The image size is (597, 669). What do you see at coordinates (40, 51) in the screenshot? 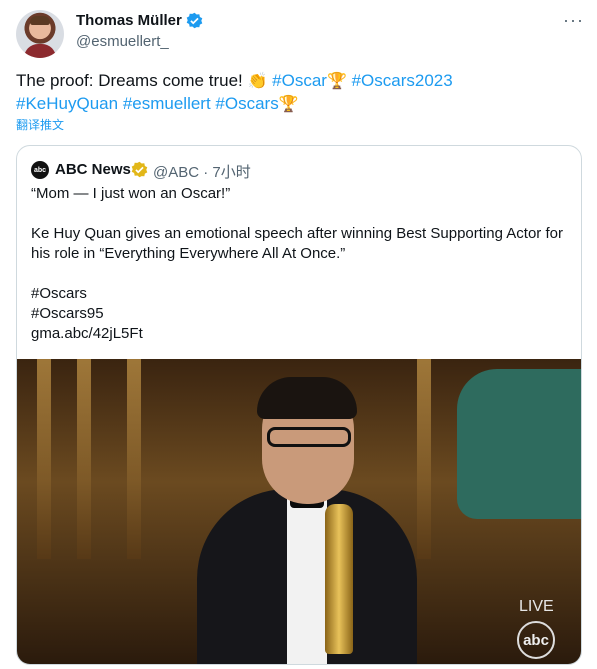
I see `avatar-shirt` at bounding box center [40, 51].